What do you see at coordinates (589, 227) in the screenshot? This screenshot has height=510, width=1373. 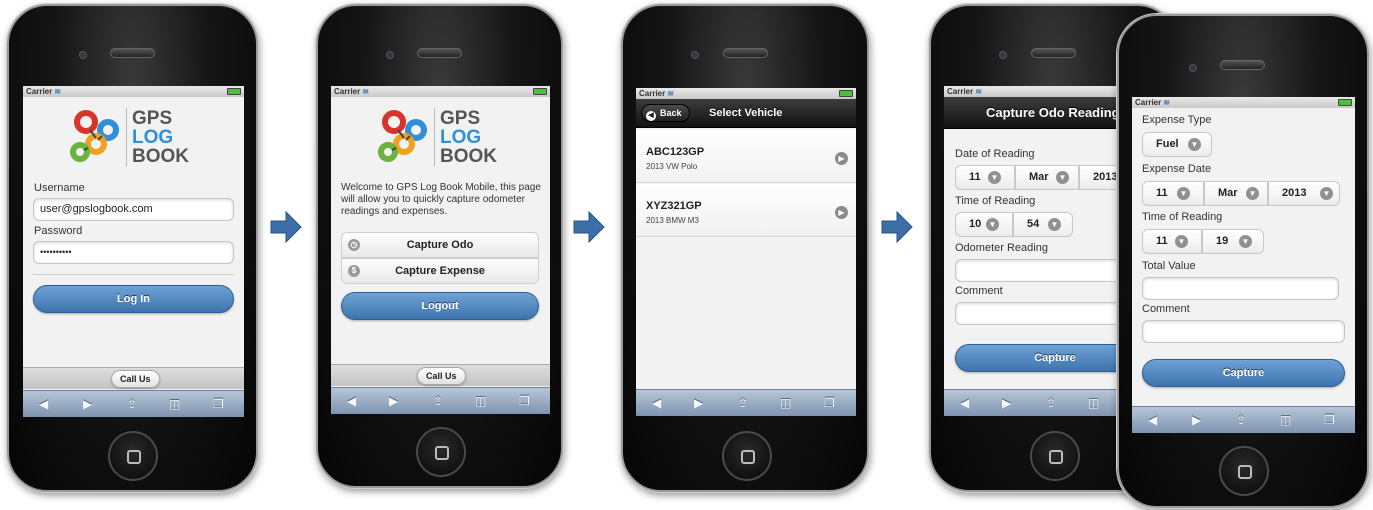 I see `flow-arrow-icon` at bounding box center [589, 227].